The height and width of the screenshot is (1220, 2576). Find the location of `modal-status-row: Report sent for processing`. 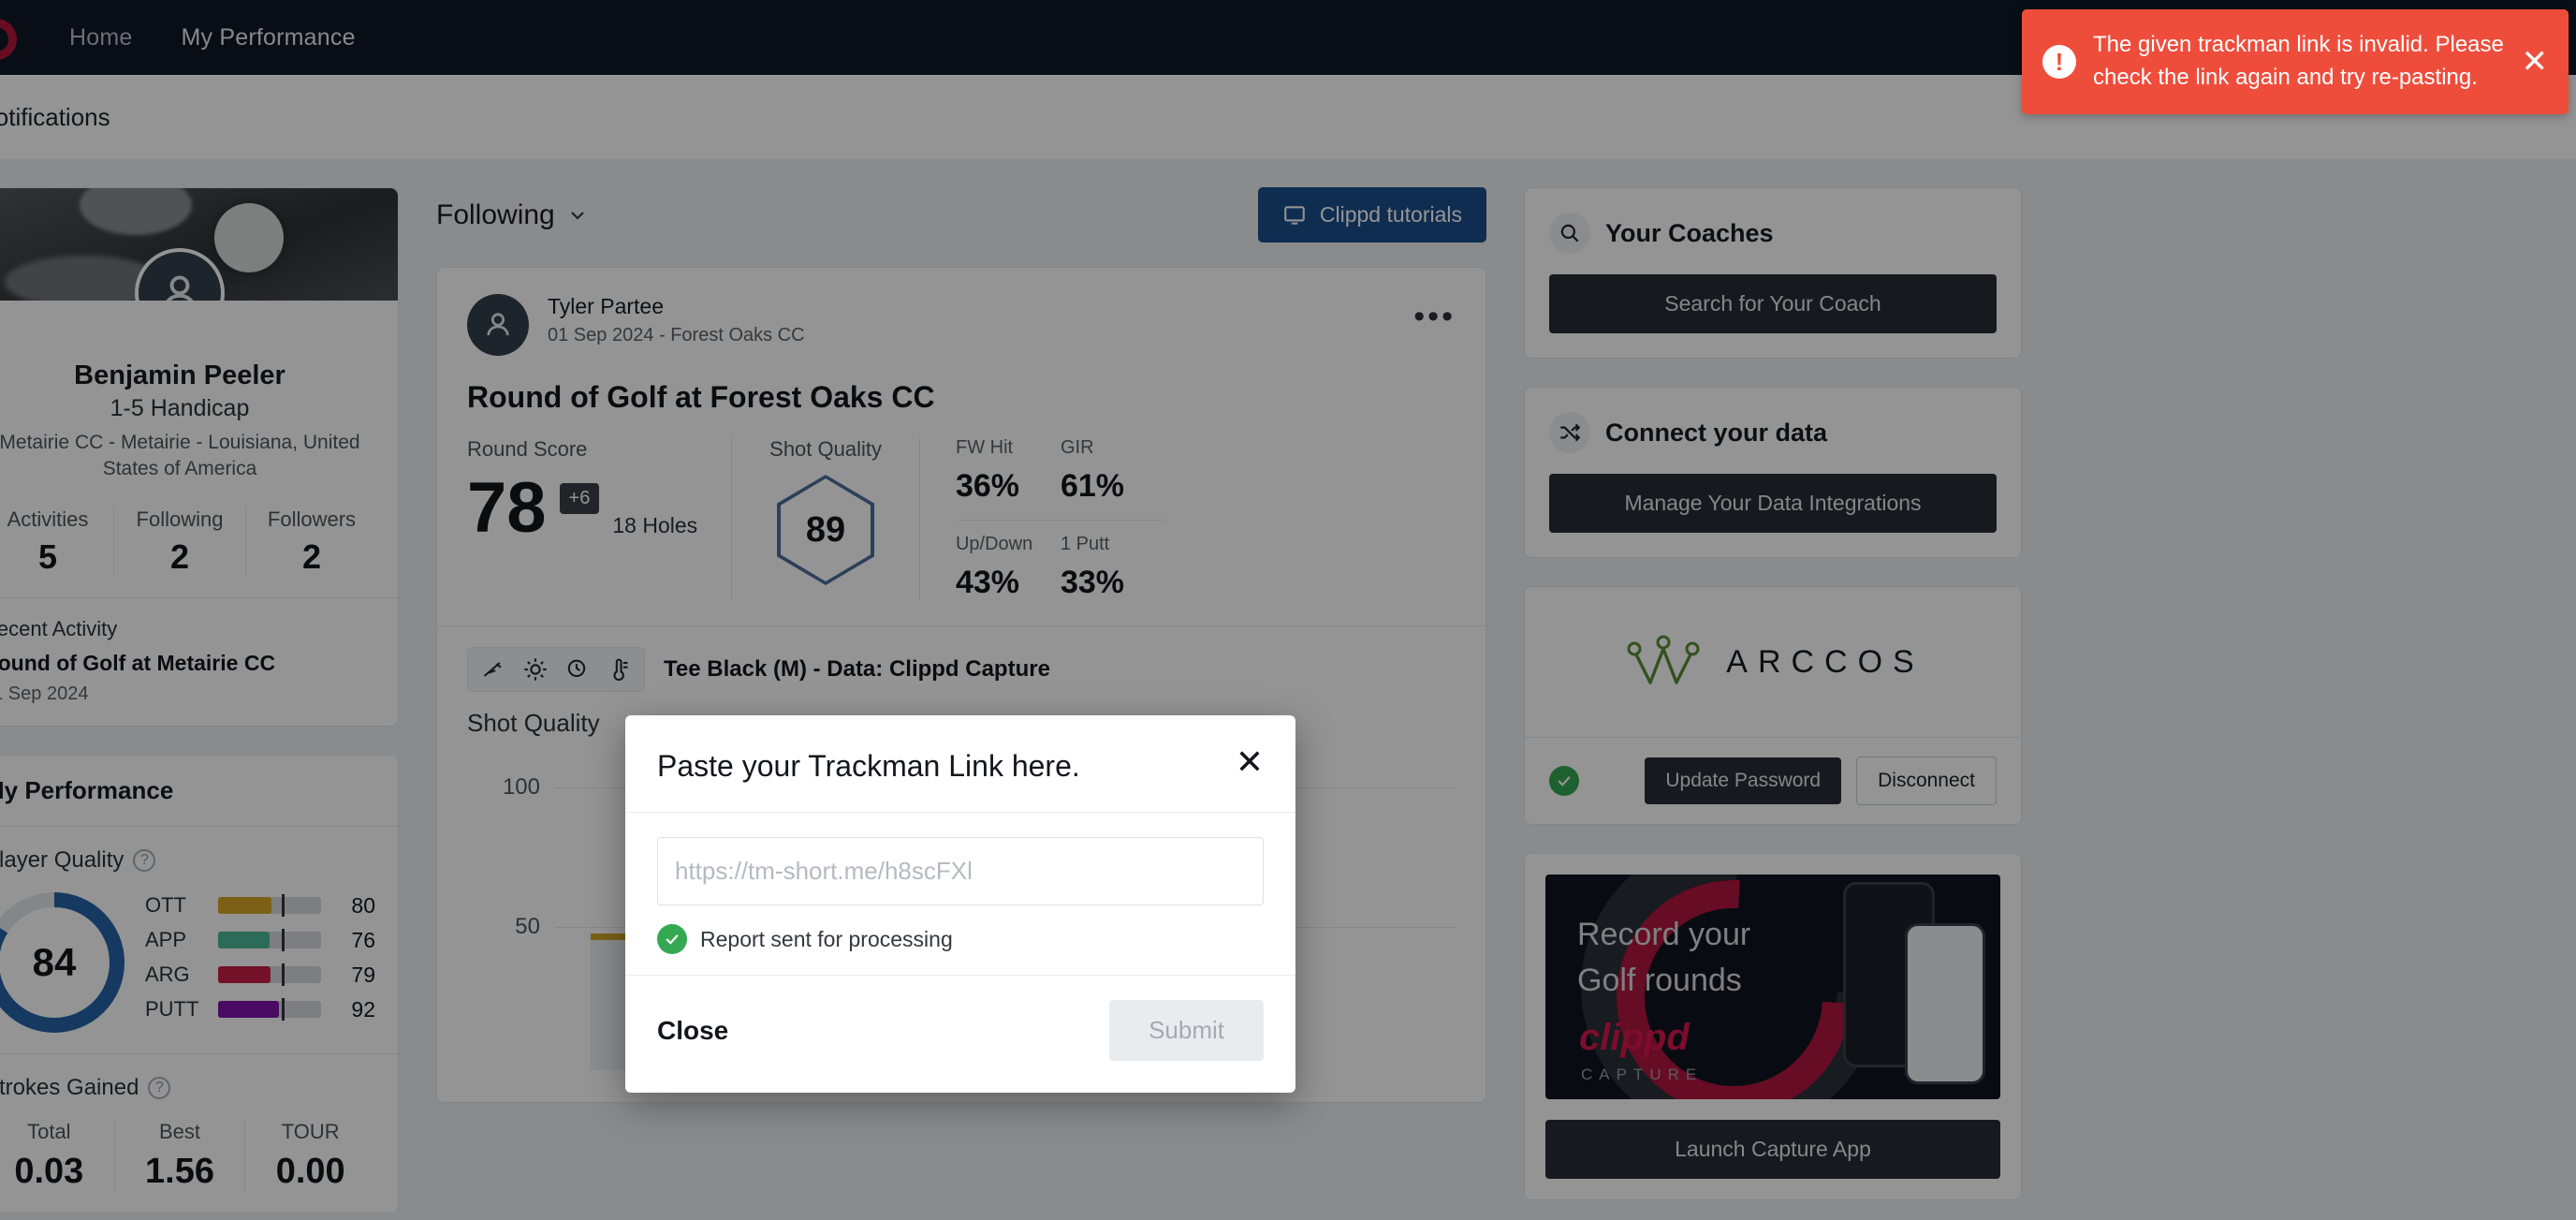

modal-status-row: Report sent for processing is located at coordinates (961, 939).